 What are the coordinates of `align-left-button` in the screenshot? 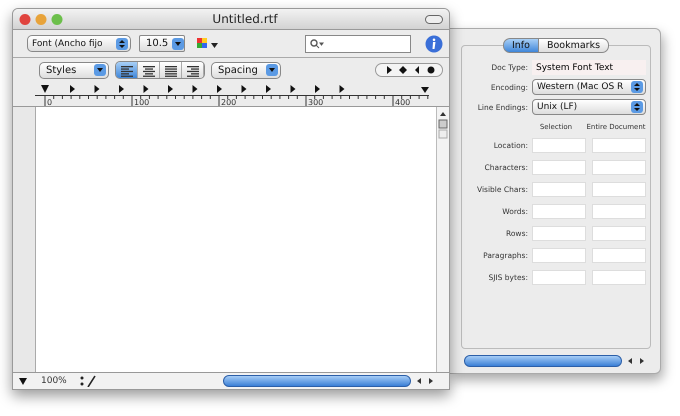 It's located at (127, 70).